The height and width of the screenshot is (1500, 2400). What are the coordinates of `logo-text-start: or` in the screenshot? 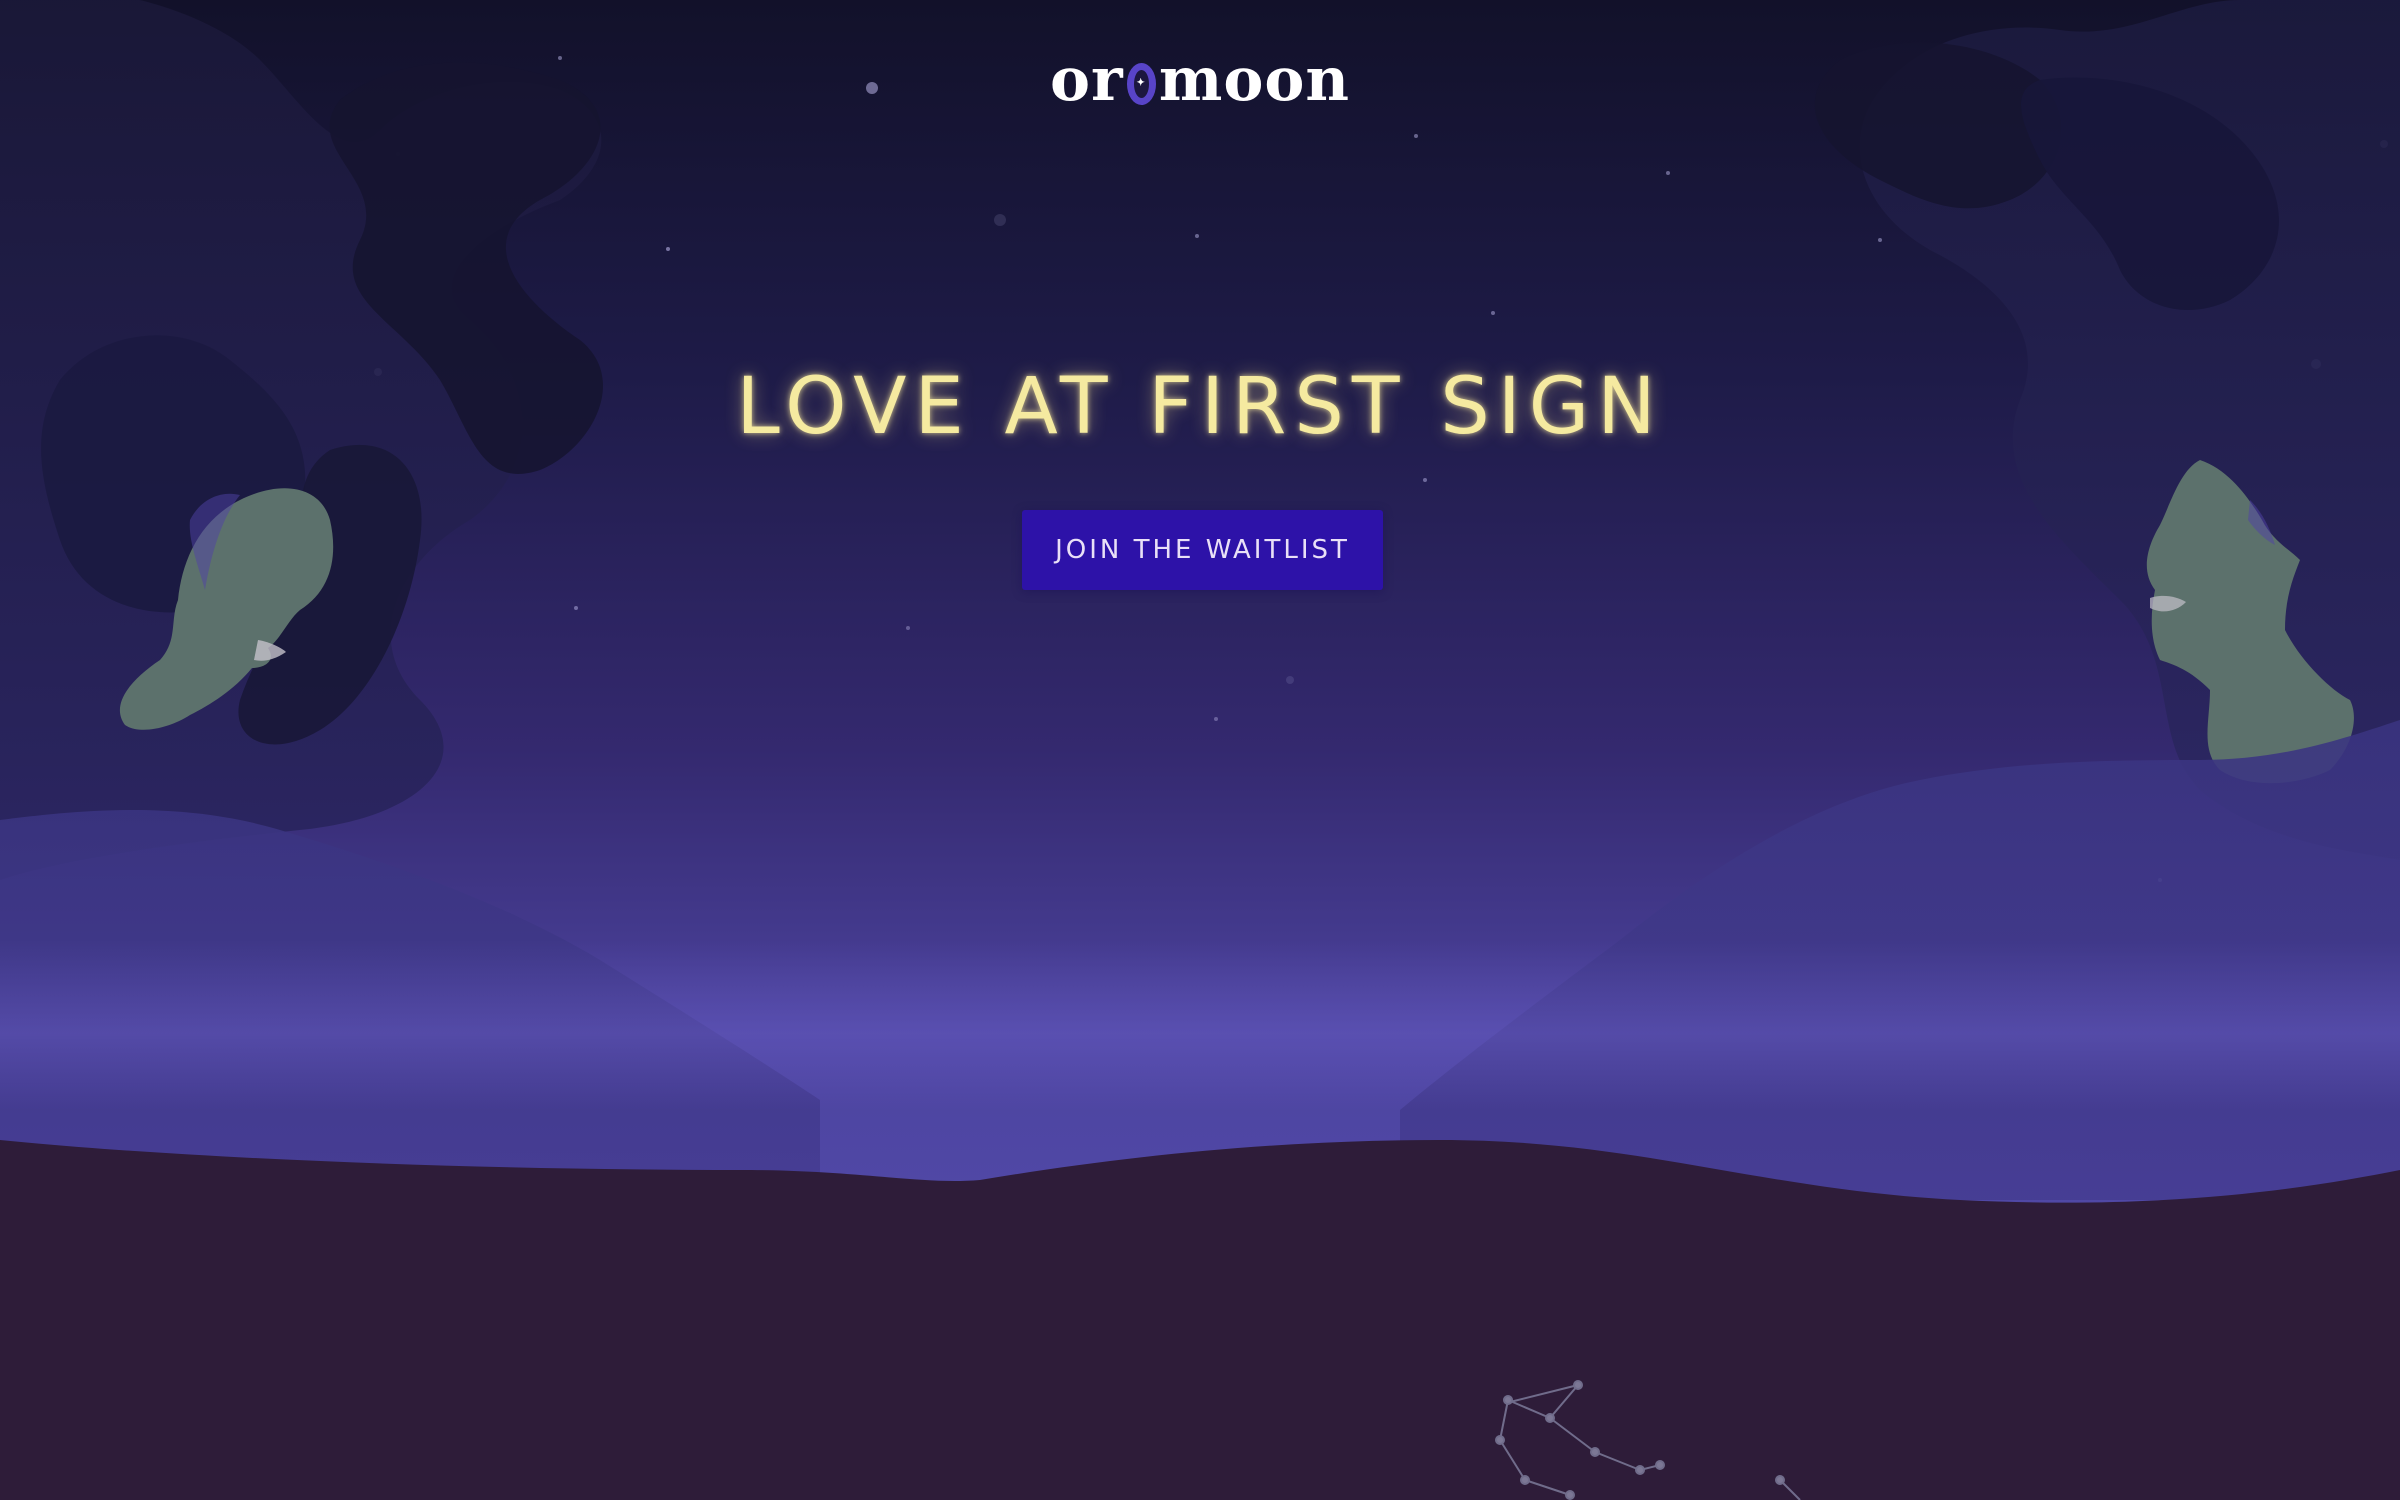 It's located at (1087, 80).